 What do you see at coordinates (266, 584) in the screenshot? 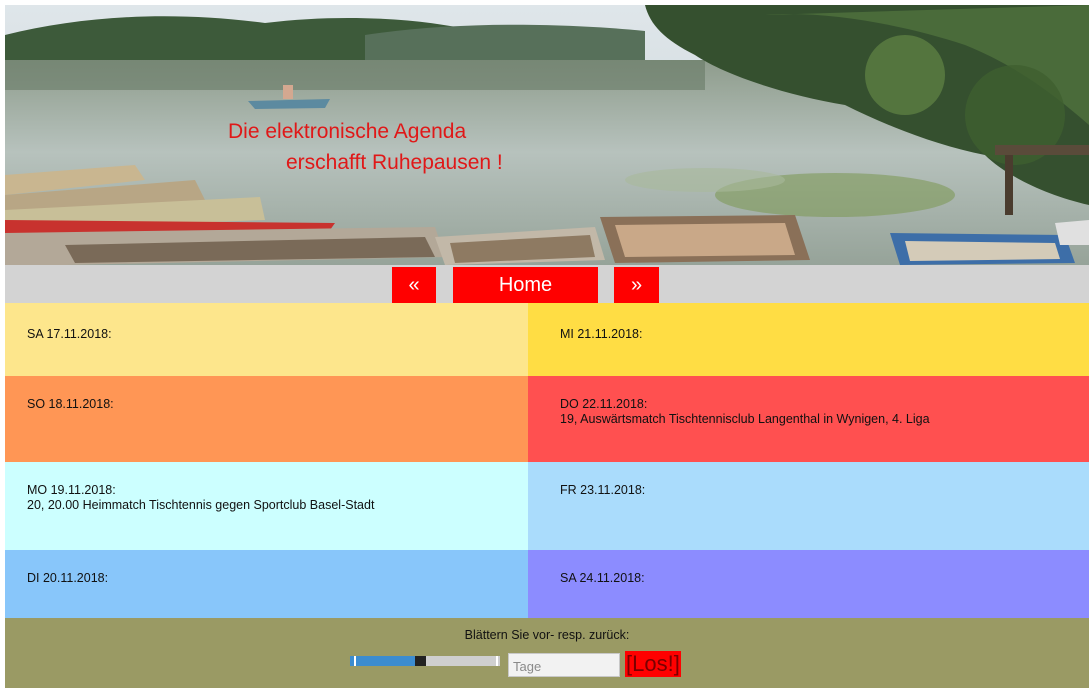
I see `agenda-day-left-4: DI 20.11.2018:` at bounding box center [266, 584].